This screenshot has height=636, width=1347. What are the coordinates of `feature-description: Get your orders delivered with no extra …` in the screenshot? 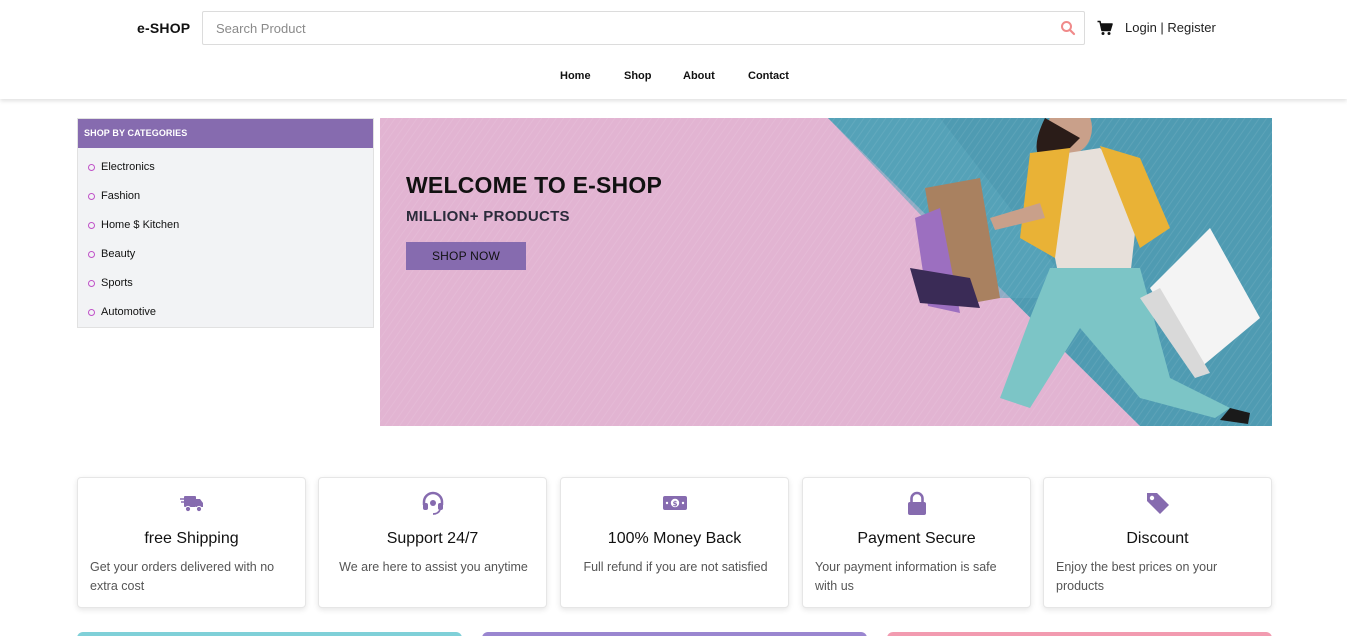 It's located at (182, 576).